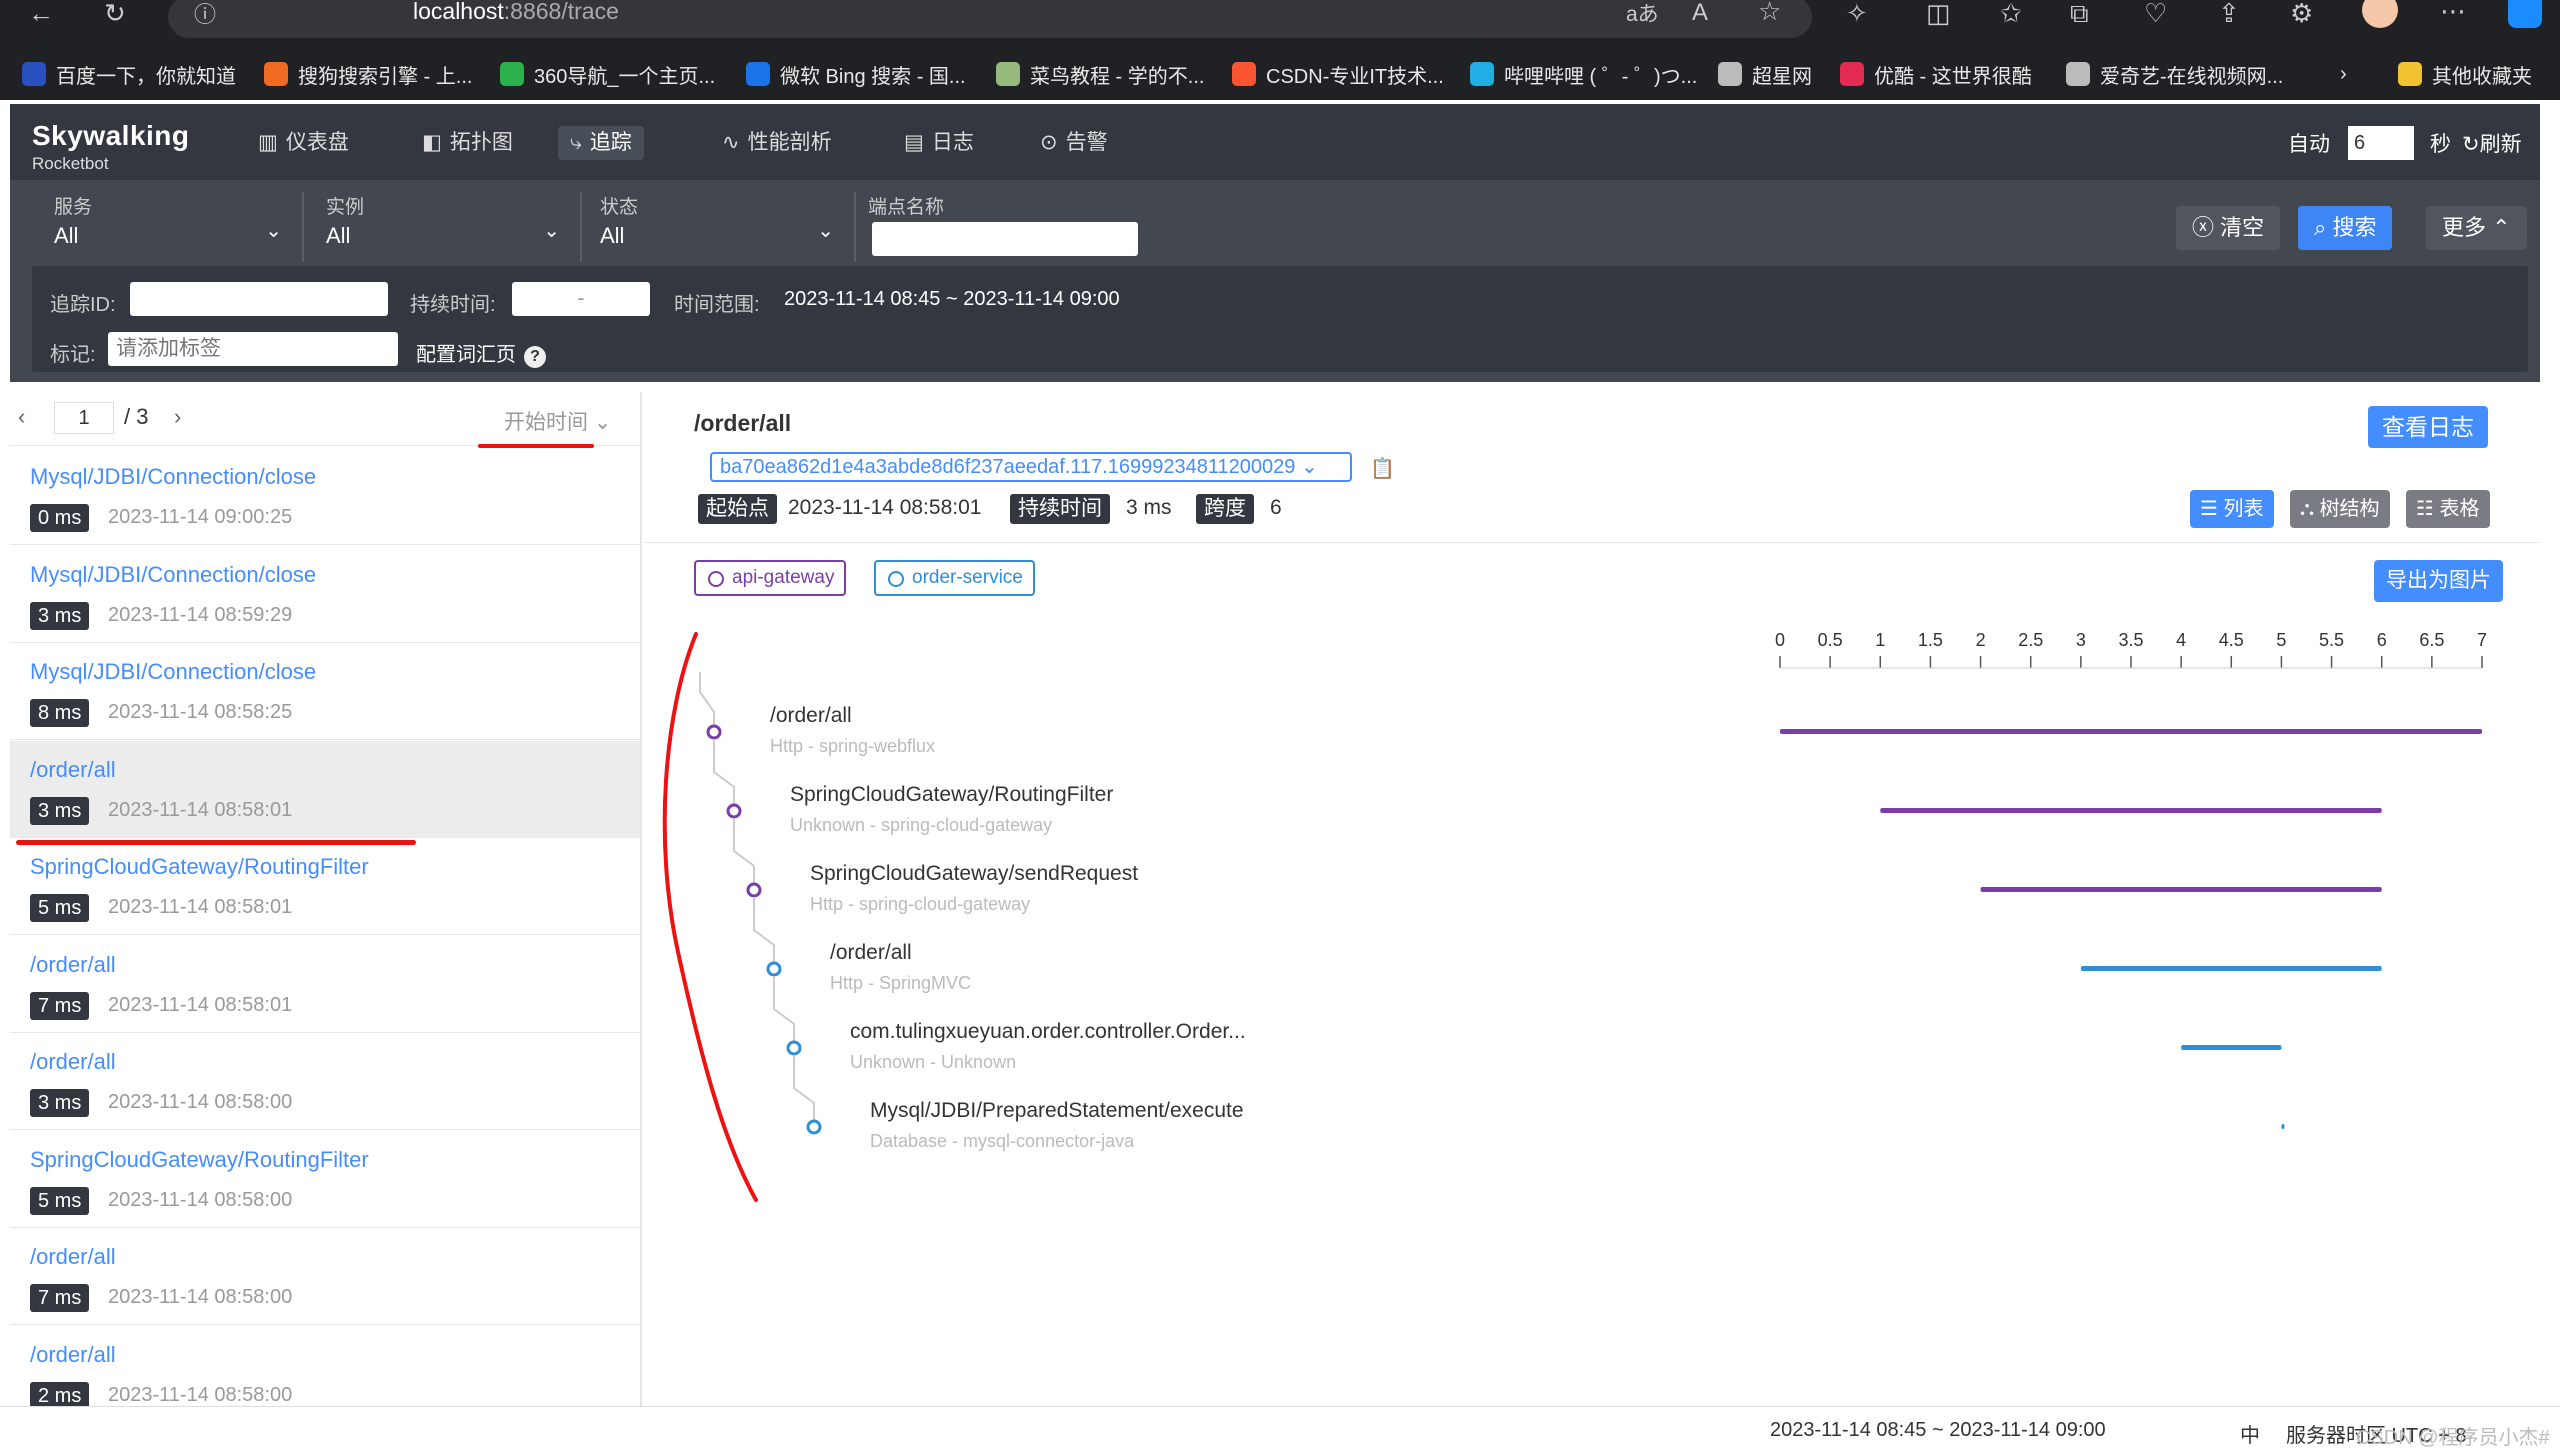 The height and width of the screenshot is (1456, 2560). What do you see at coordinates (1382, 468) in the screenshot?
I see `copy-icon: 📋` at bounding box center [1382, 468].